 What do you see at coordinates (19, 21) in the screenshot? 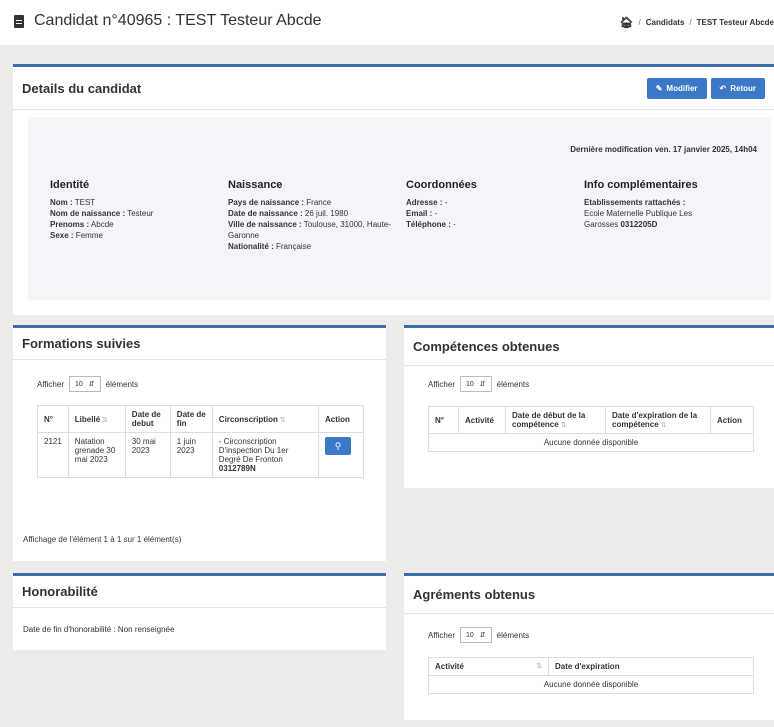
I see `document-icon` at bounding box center [19, 21].